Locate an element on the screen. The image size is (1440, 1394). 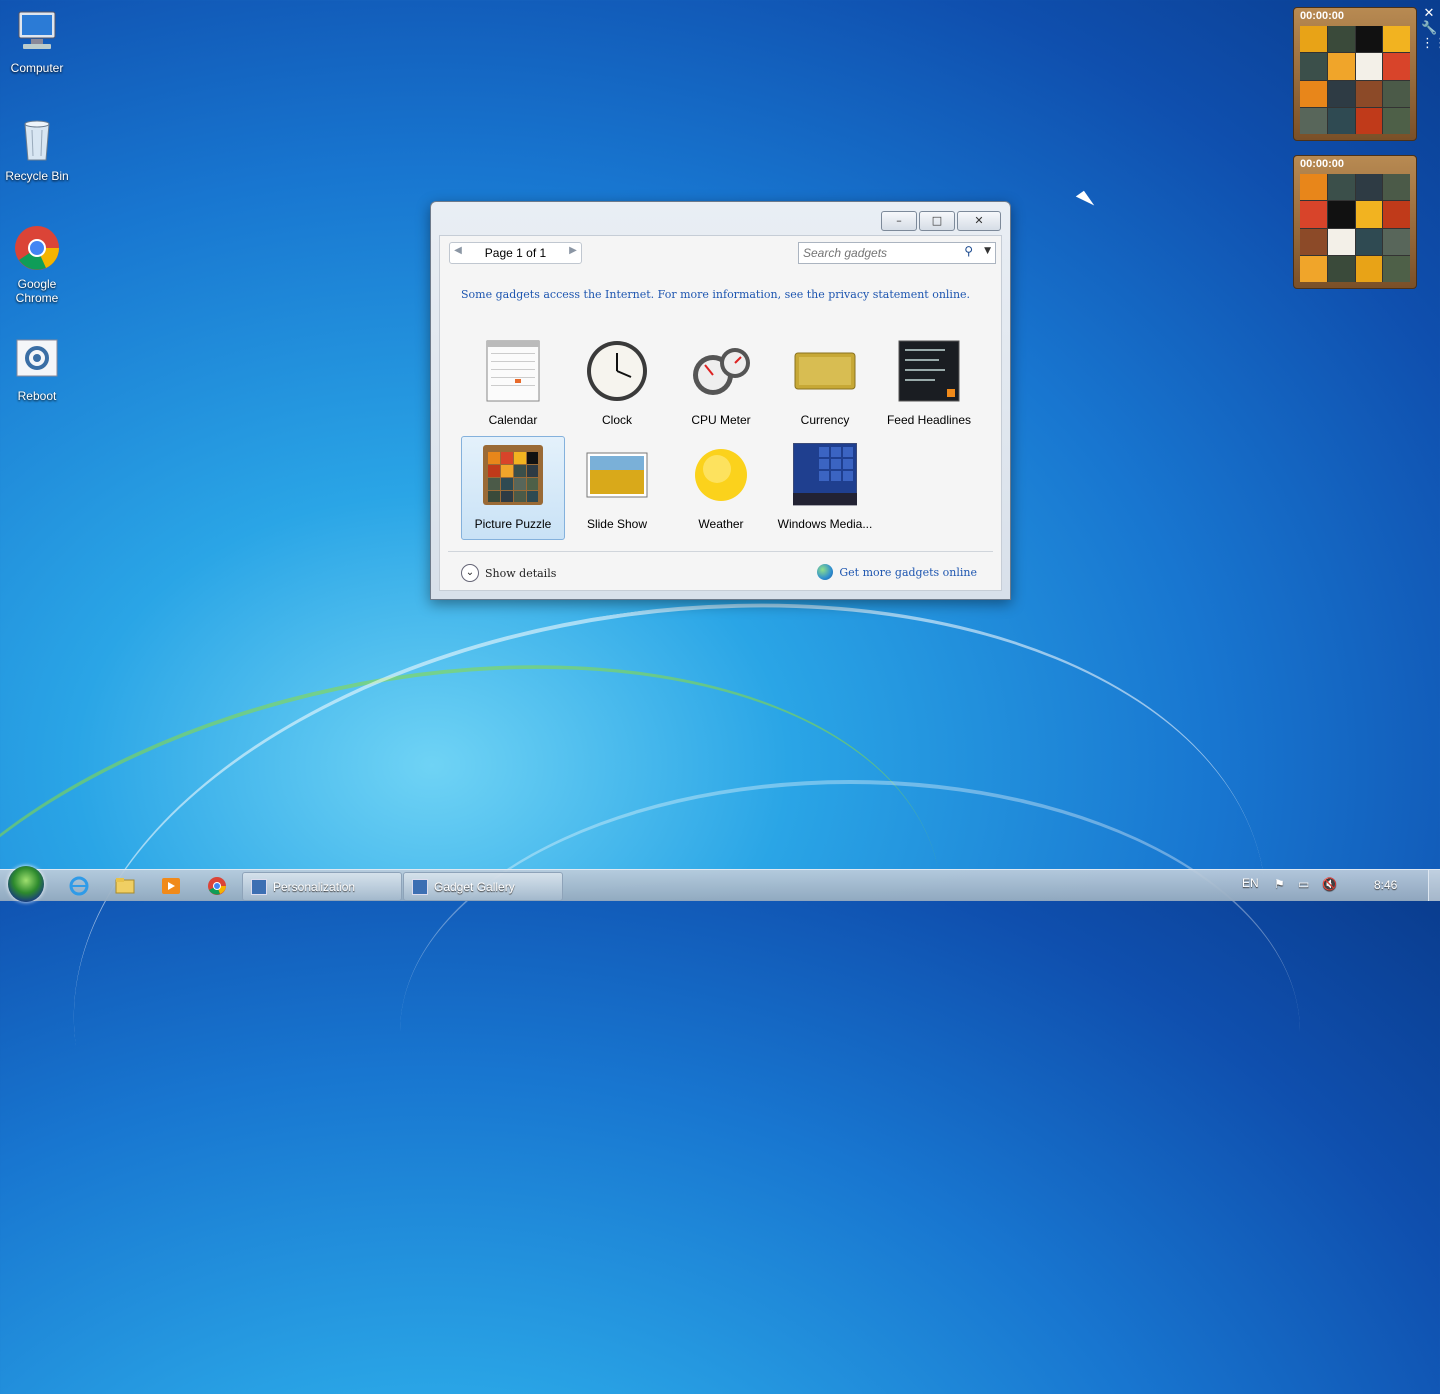
gadget-slide-show: Slide Show is located at coordinates (617, 488).